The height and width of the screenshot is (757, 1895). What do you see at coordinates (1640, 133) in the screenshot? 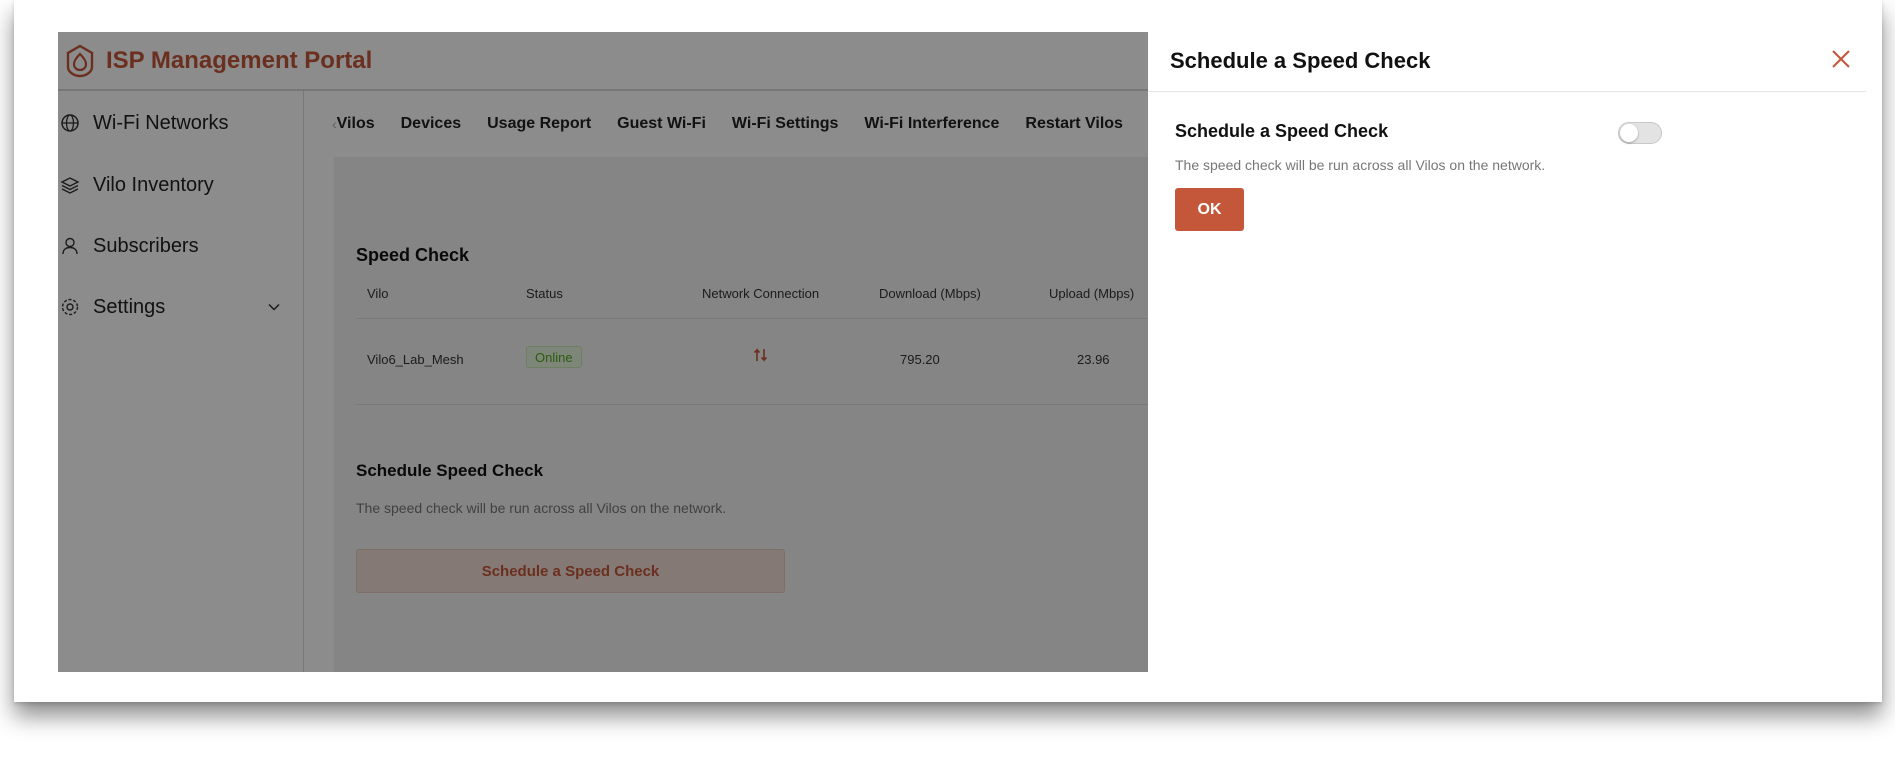
I see `schedule-toggle` at bounding box center [1640, 133].